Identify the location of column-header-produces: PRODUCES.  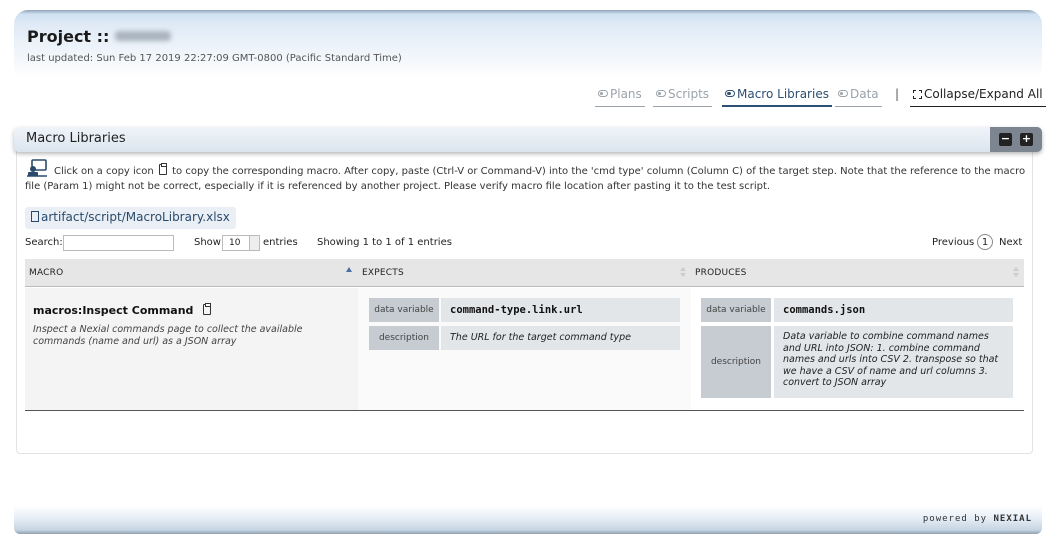
(721, 273).